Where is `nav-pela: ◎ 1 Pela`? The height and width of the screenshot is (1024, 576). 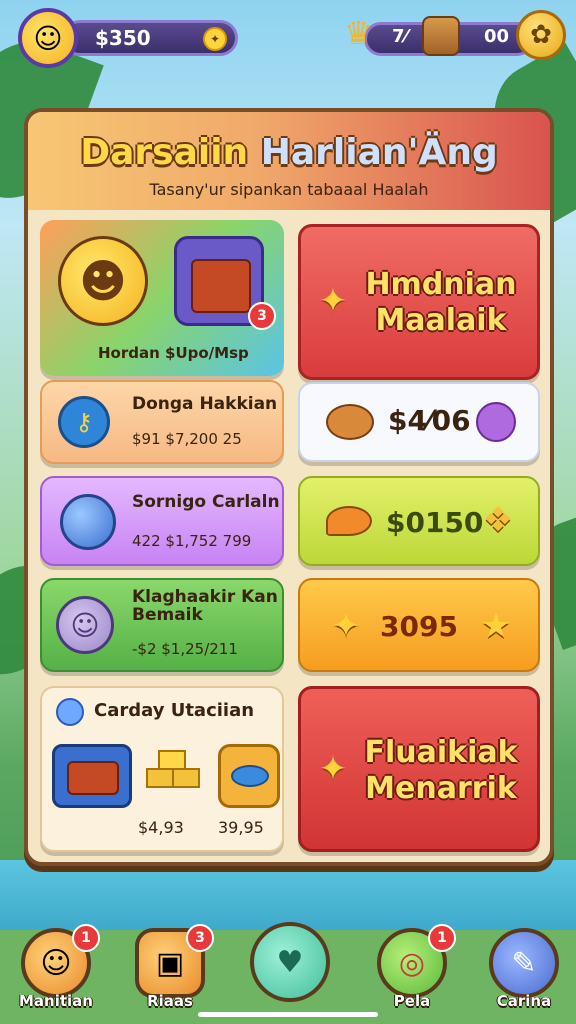
nav-pela: ◎ 1 Pela is located at coordinates (415, 967).